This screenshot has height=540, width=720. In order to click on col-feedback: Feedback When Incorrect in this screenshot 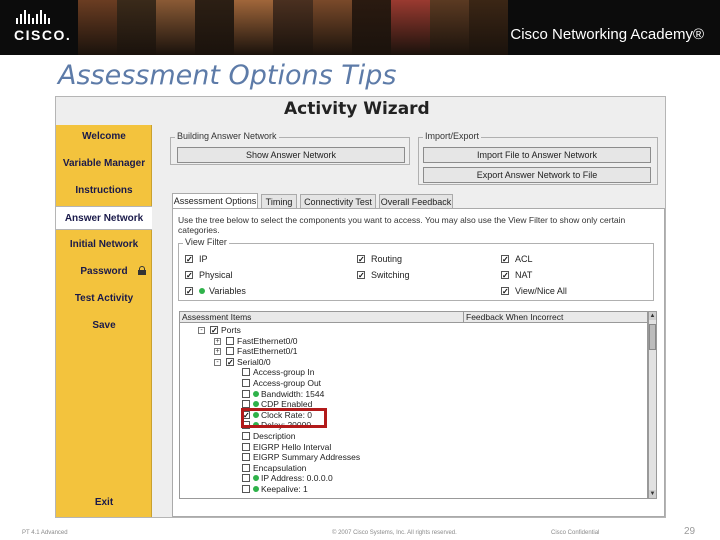, I will do `click(555, 317)`.